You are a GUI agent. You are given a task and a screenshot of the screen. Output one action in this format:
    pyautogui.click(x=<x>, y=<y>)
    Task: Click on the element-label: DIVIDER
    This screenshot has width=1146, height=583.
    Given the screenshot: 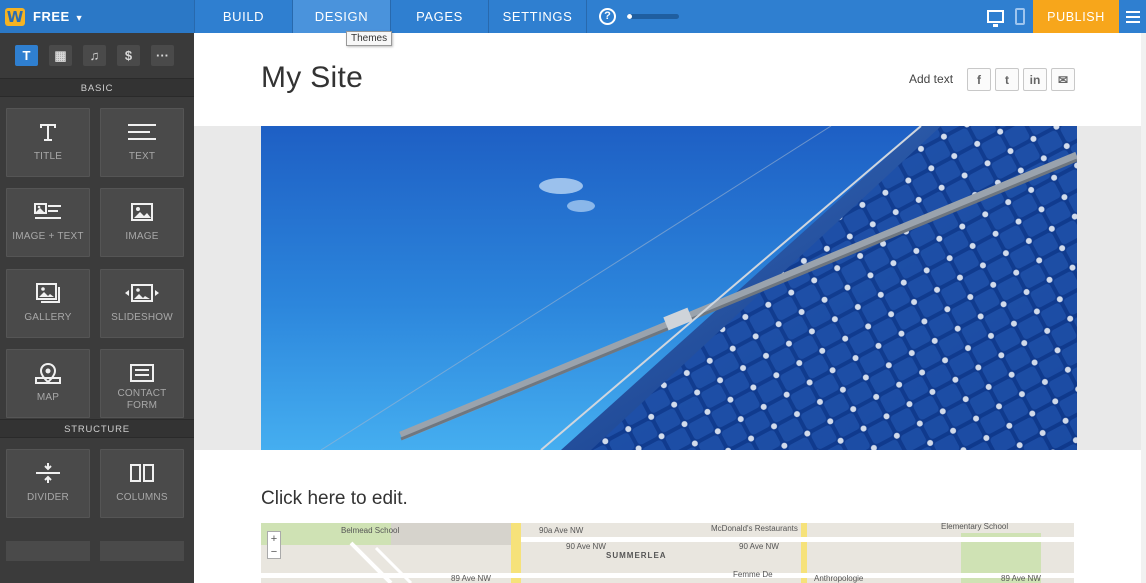 What is the action you would take?
    pyautogui.click(x=48, y=497)
    